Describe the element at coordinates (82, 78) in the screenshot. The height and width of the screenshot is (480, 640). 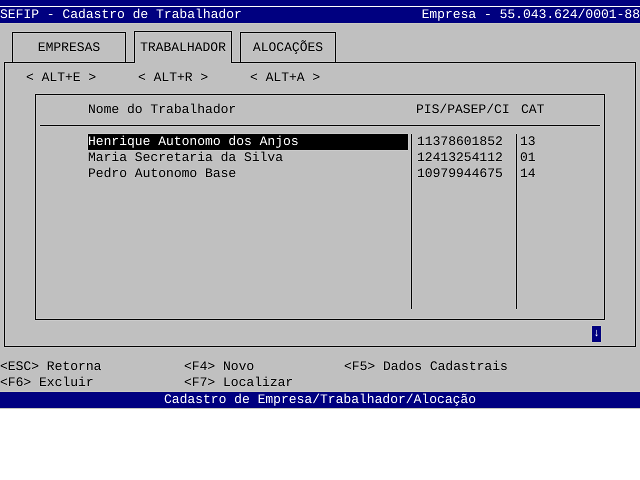
I see `shortcut-link: < ALT+E >` at that location.